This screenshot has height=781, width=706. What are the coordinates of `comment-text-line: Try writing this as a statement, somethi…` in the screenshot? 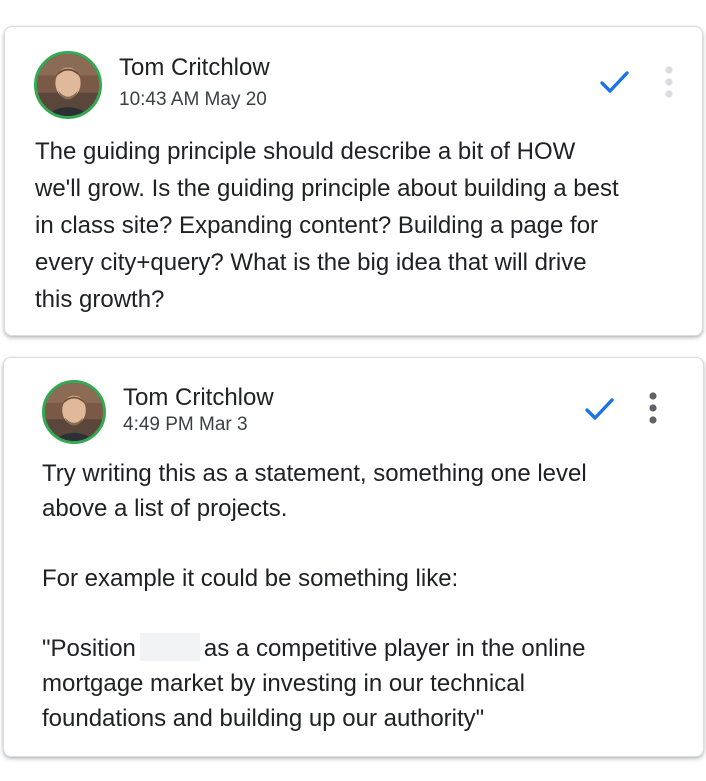 It's located at (314, 473).